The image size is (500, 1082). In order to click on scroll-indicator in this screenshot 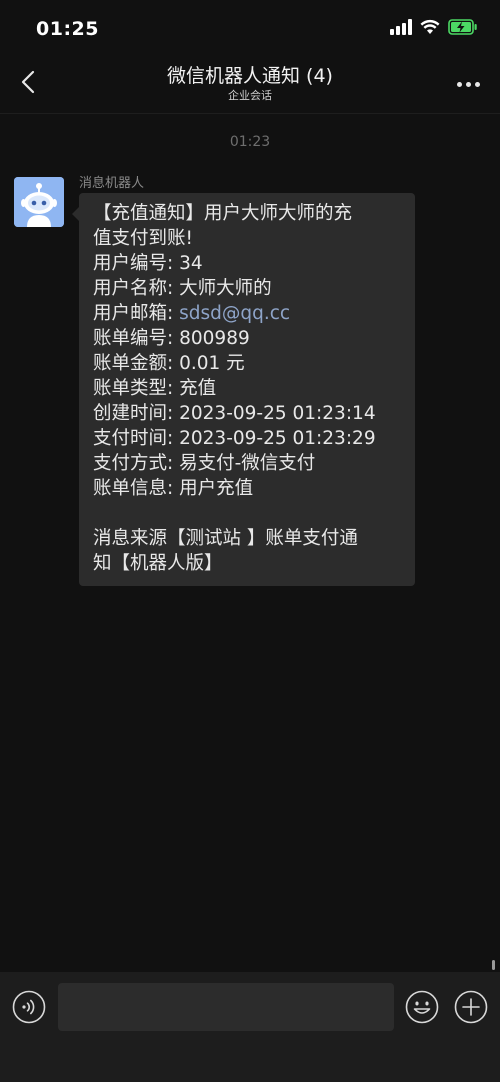, I will do `click(493, 965)`.